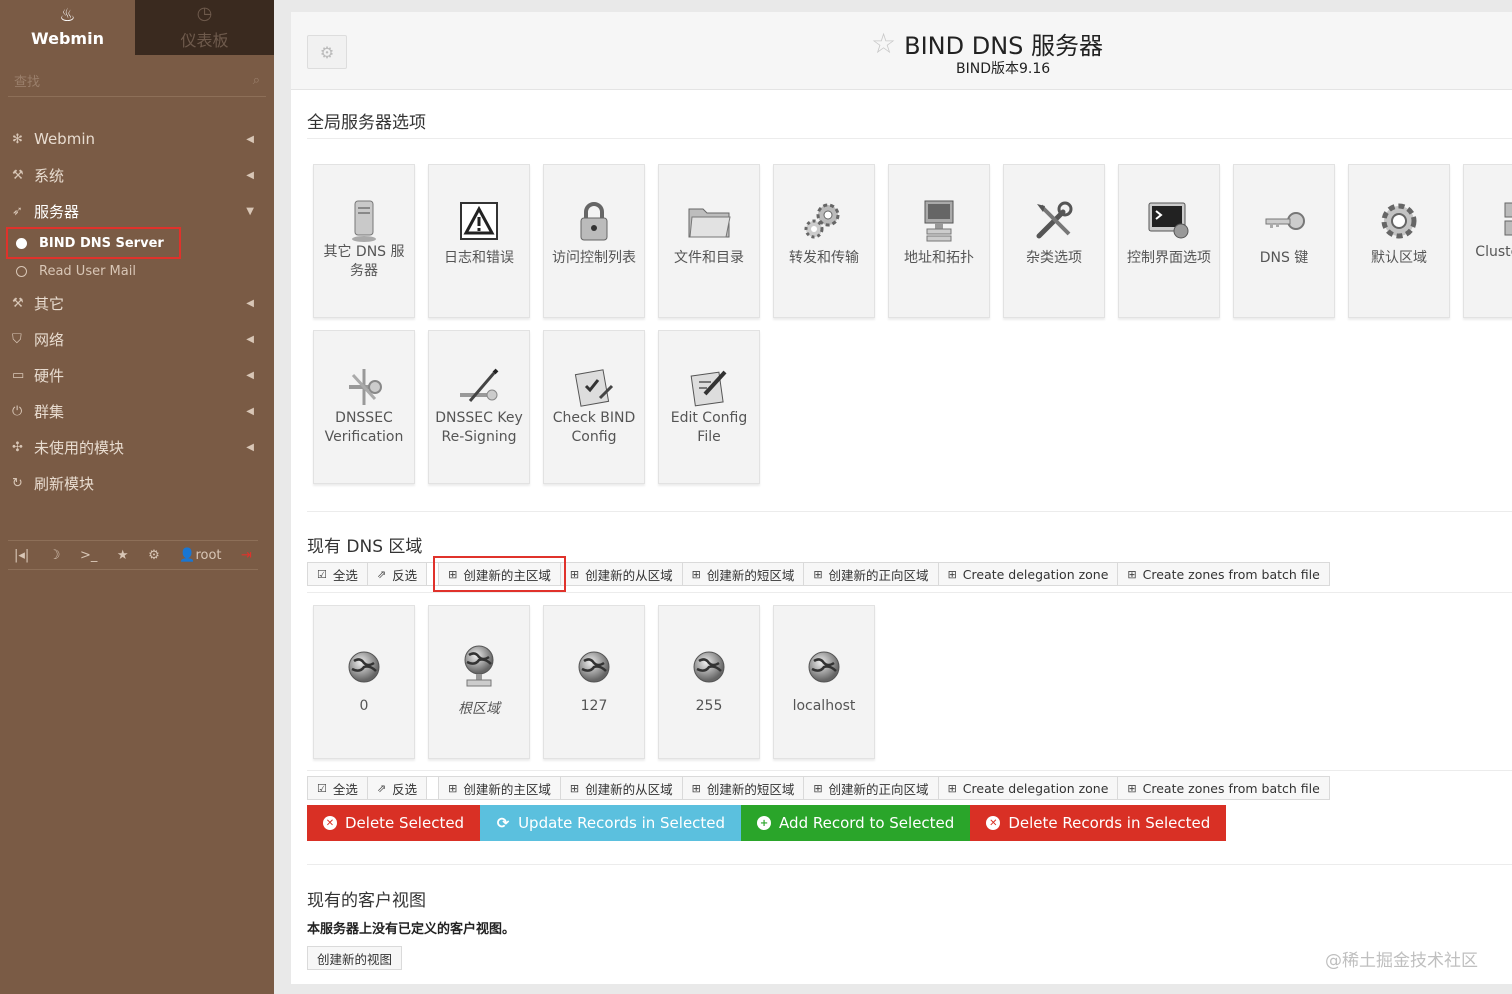  Describe the element at coordinates (1284, 241) in the screenshot. I see `option-tile: DNS 键` at that location.